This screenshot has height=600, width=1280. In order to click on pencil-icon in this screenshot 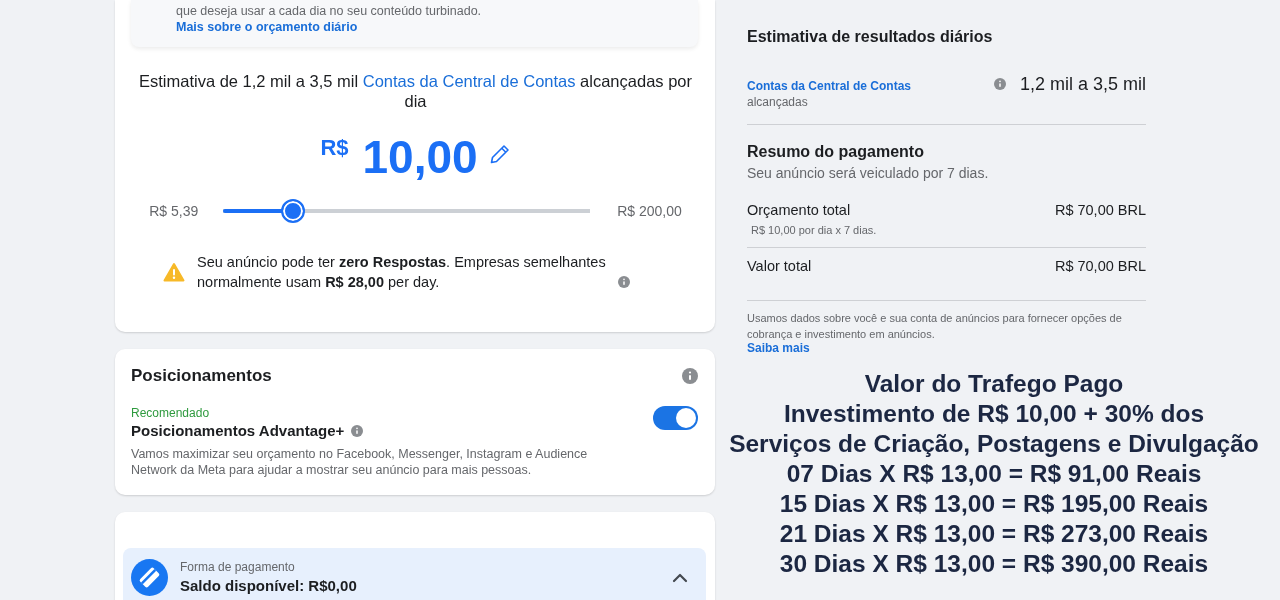, I will do `click(499, 154)`.